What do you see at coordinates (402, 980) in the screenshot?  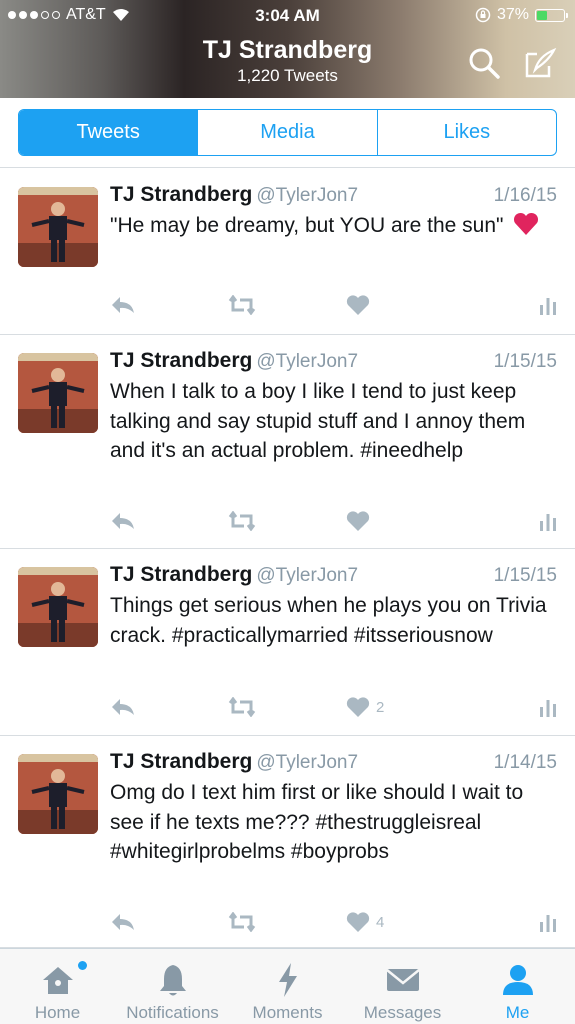 I see `envelope-icon` at bounding box center [402, 980].